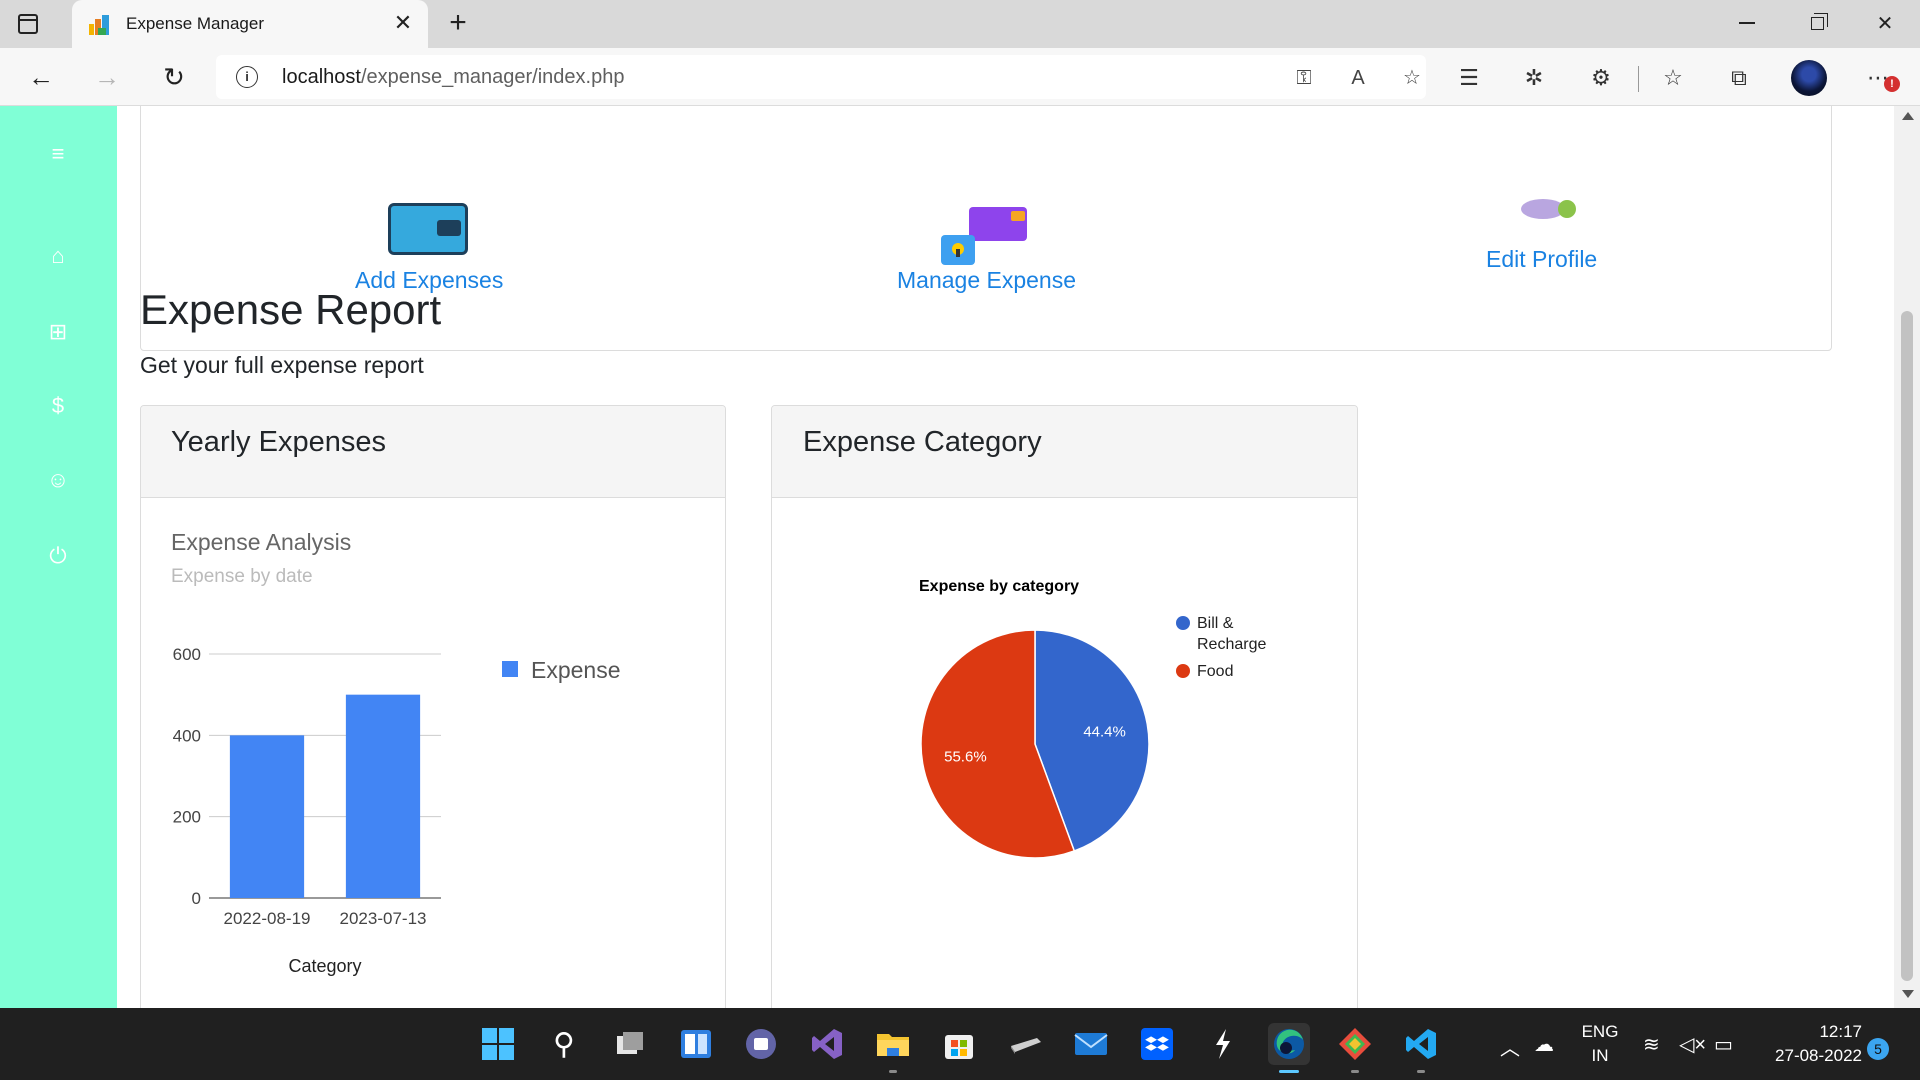  I want to click on toolbar-divider, so click(1638, 79).